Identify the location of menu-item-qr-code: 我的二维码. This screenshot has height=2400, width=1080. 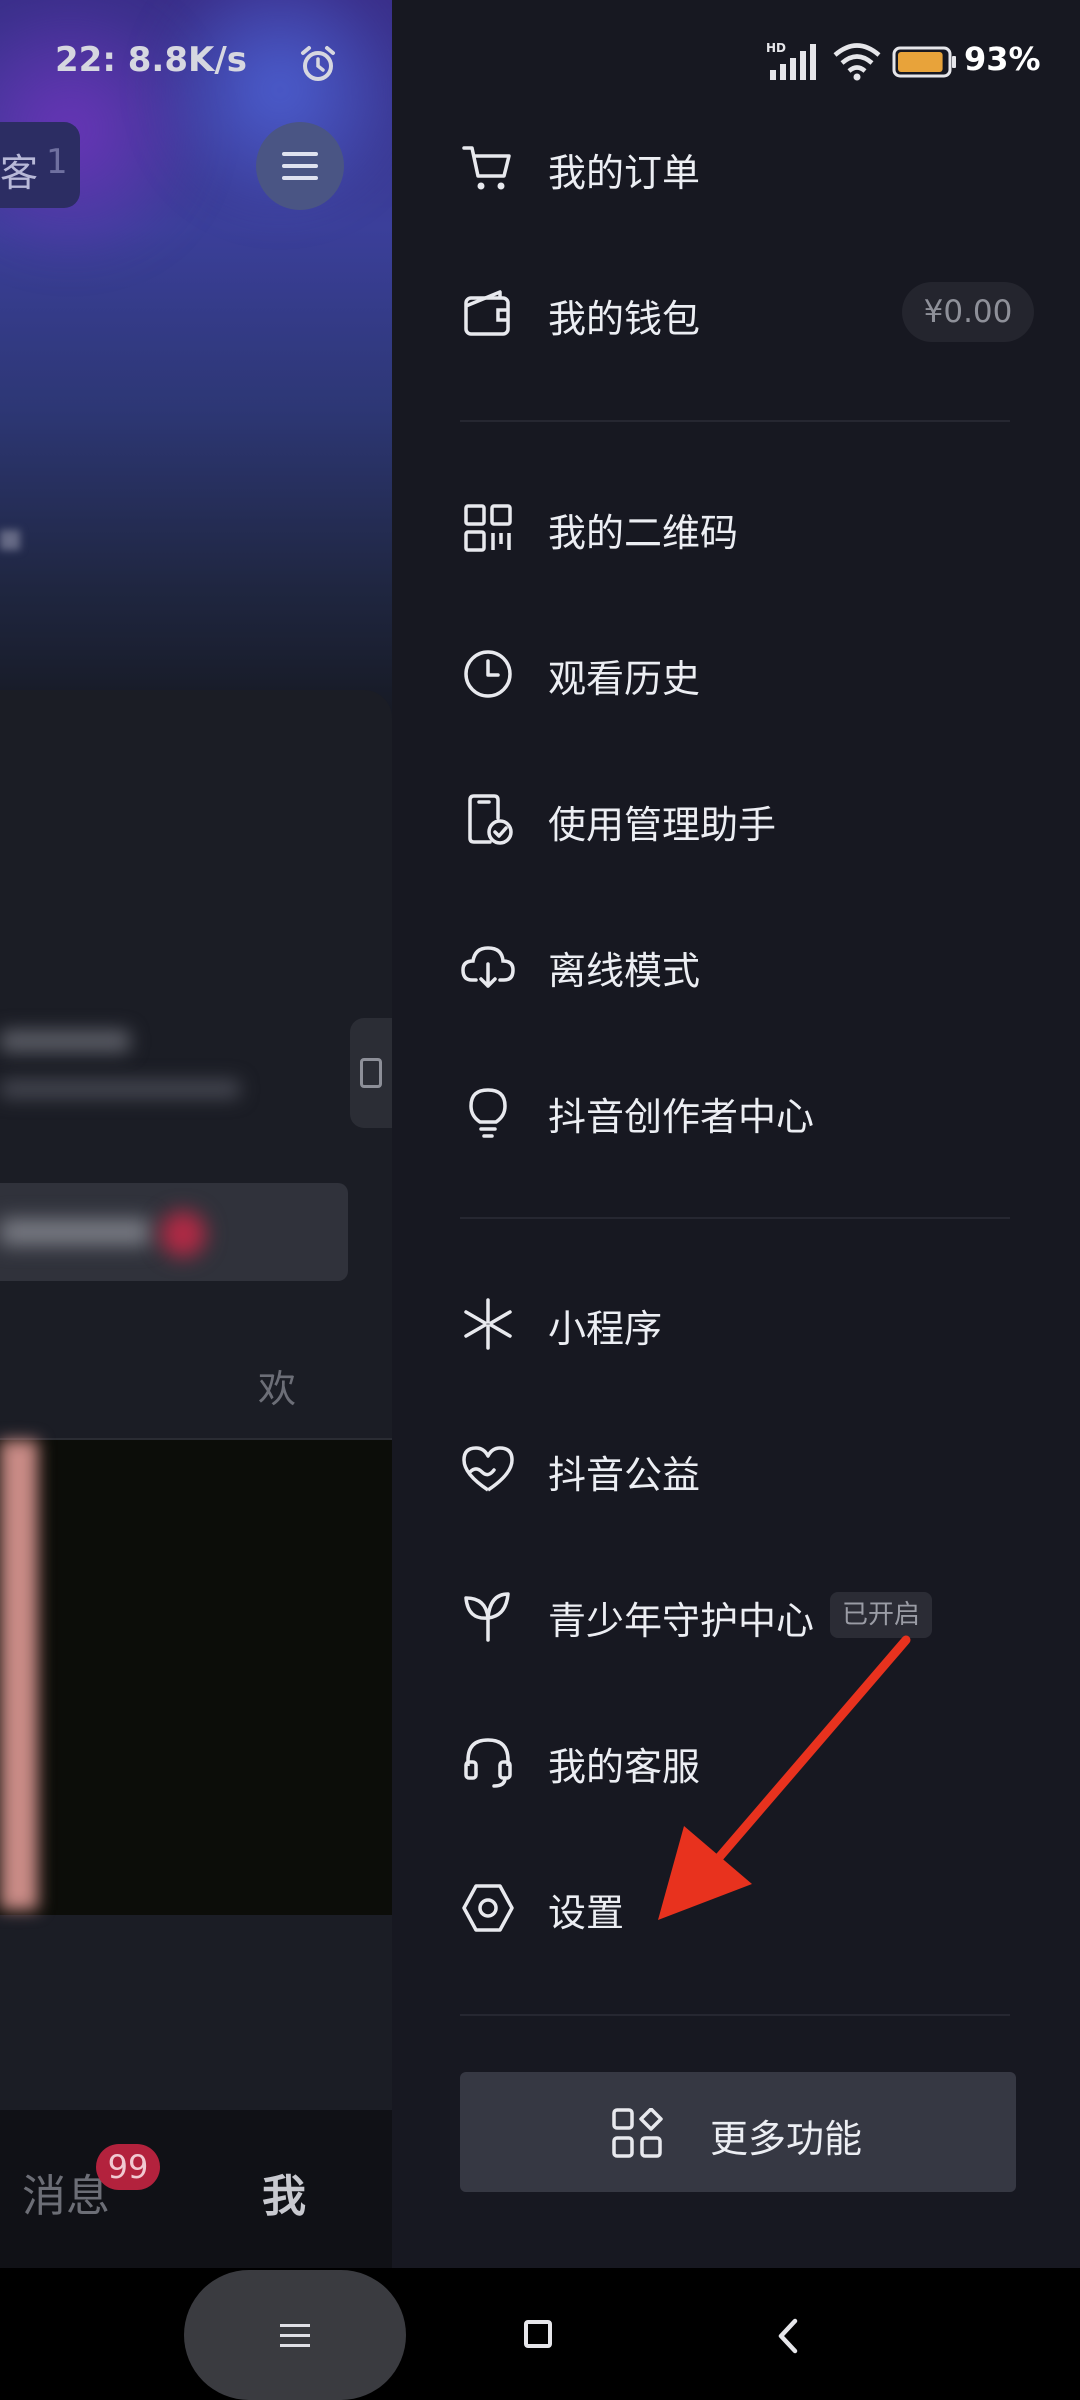
(770, 533).